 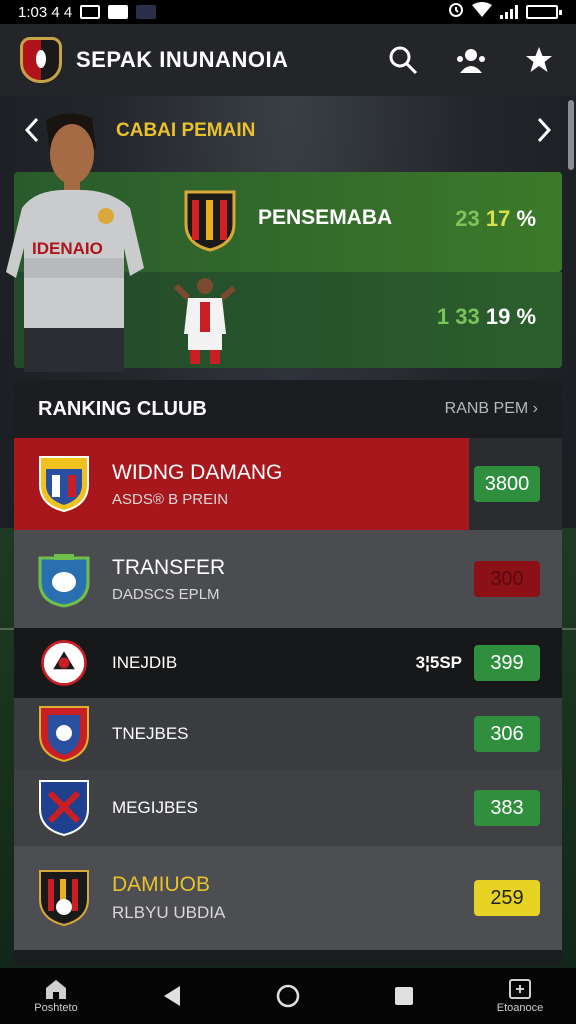 What do you see at coordinates (456, 12) in the screenshot?
I see `alarm-icon` at bounding box center [456, 12].